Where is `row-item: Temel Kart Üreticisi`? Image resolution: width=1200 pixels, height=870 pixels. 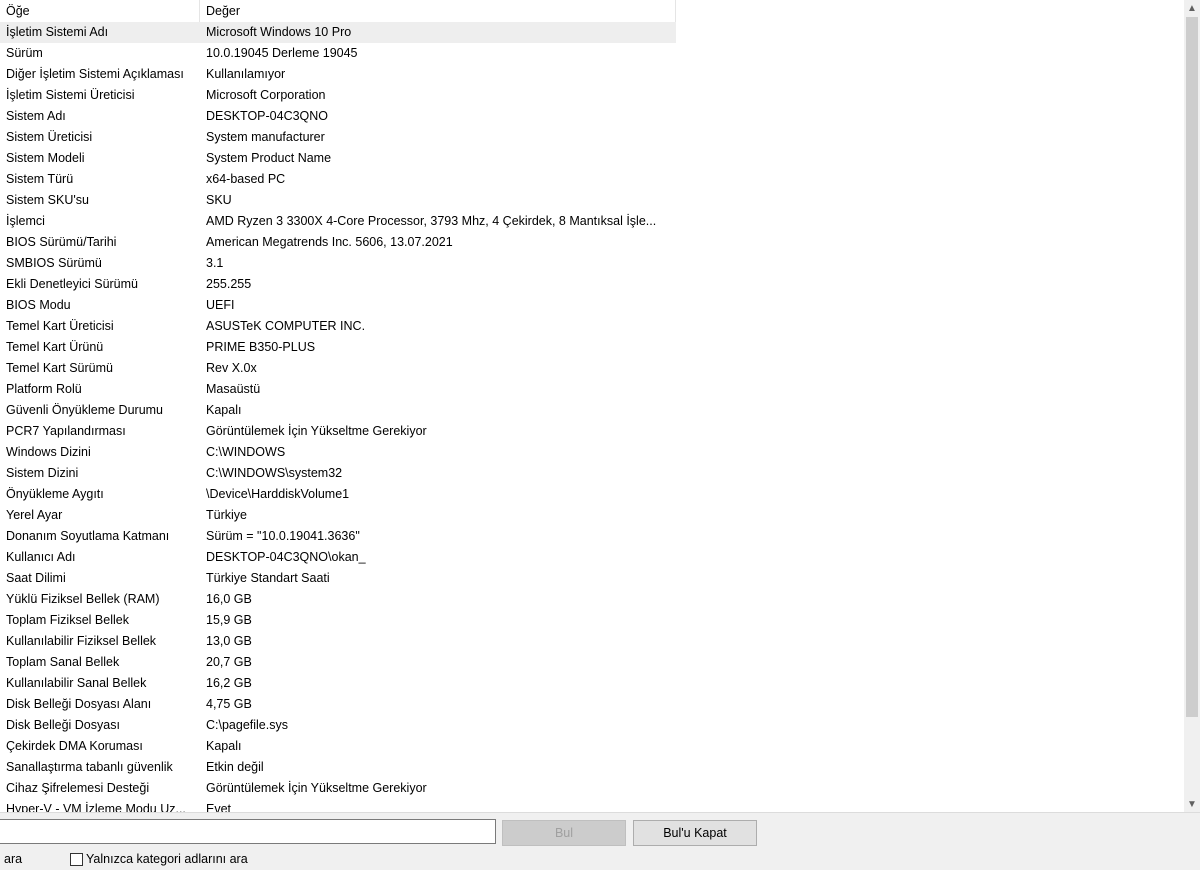
row-item: Temel Kart Üreticisi is located at coordinates (60, 326).